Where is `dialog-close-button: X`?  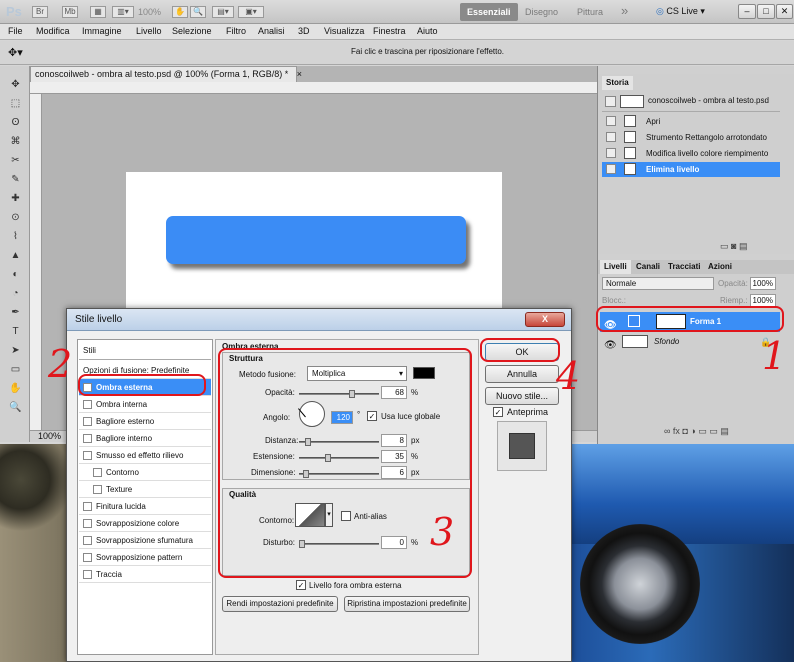
dialog-close-button: X is located at coordinates (545, 319).